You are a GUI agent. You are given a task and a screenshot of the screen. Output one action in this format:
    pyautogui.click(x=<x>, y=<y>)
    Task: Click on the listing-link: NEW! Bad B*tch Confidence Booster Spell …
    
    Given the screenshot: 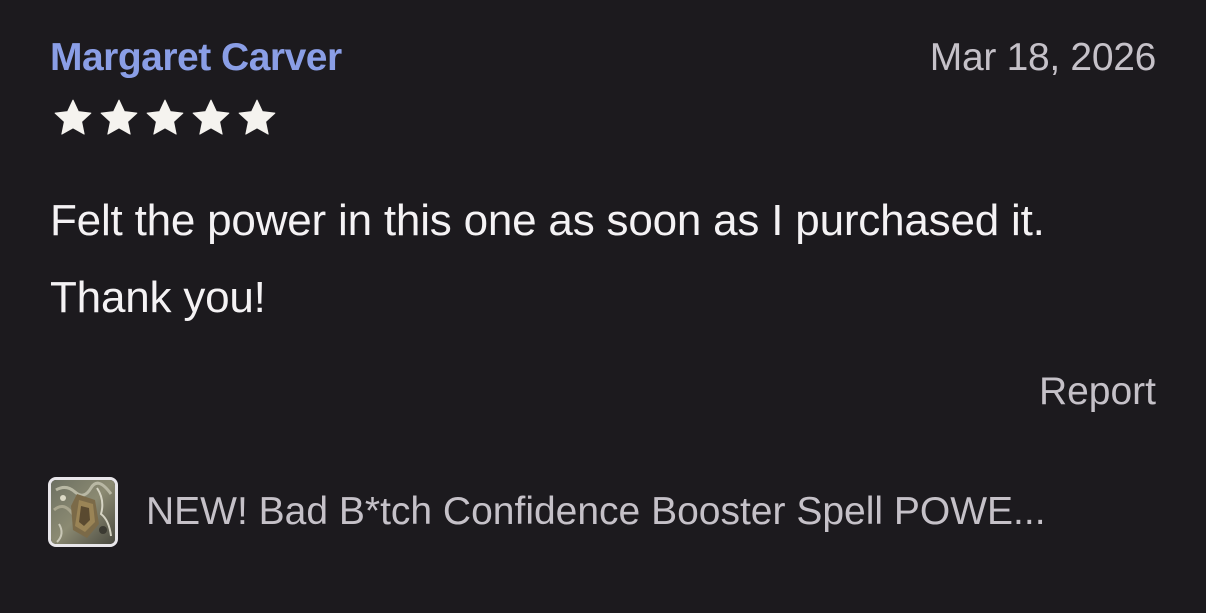 What is the action you would take?
    pyautogui.click(x=603, y=512)
    